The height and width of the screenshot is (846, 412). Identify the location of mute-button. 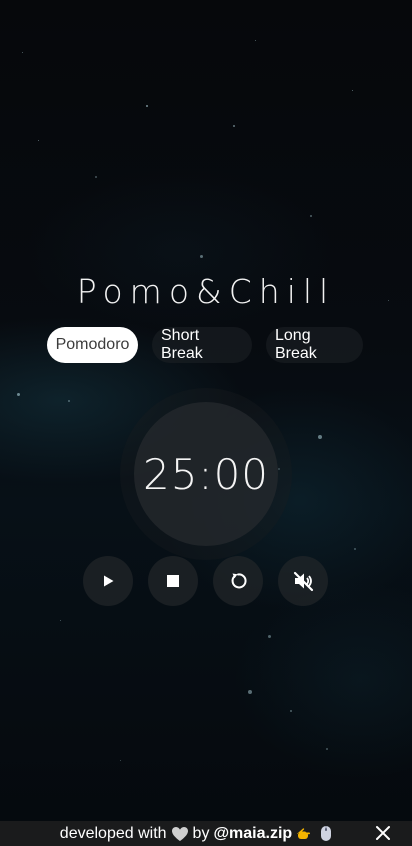
(303, 581).